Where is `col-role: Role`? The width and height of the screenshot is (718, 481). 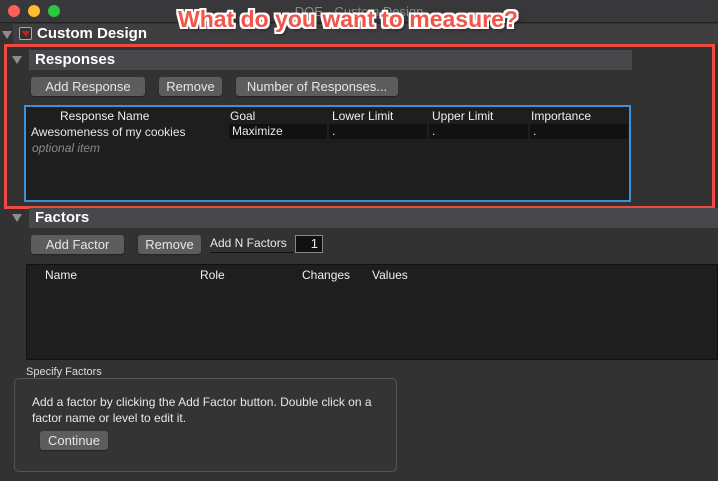
col-role: Role is located at coordinates (212, 275).